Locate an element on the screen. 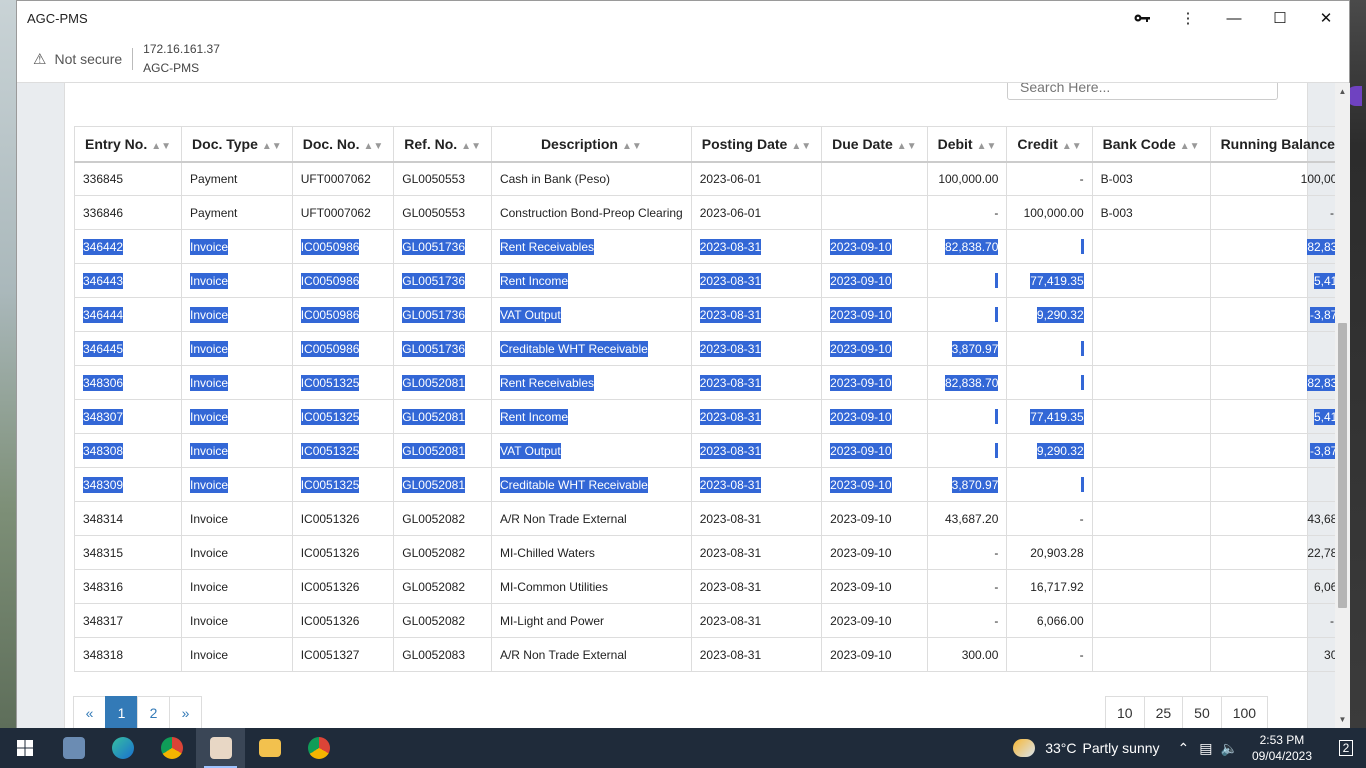  maximize-button: ☐ is located at coordinates (1280, 18).